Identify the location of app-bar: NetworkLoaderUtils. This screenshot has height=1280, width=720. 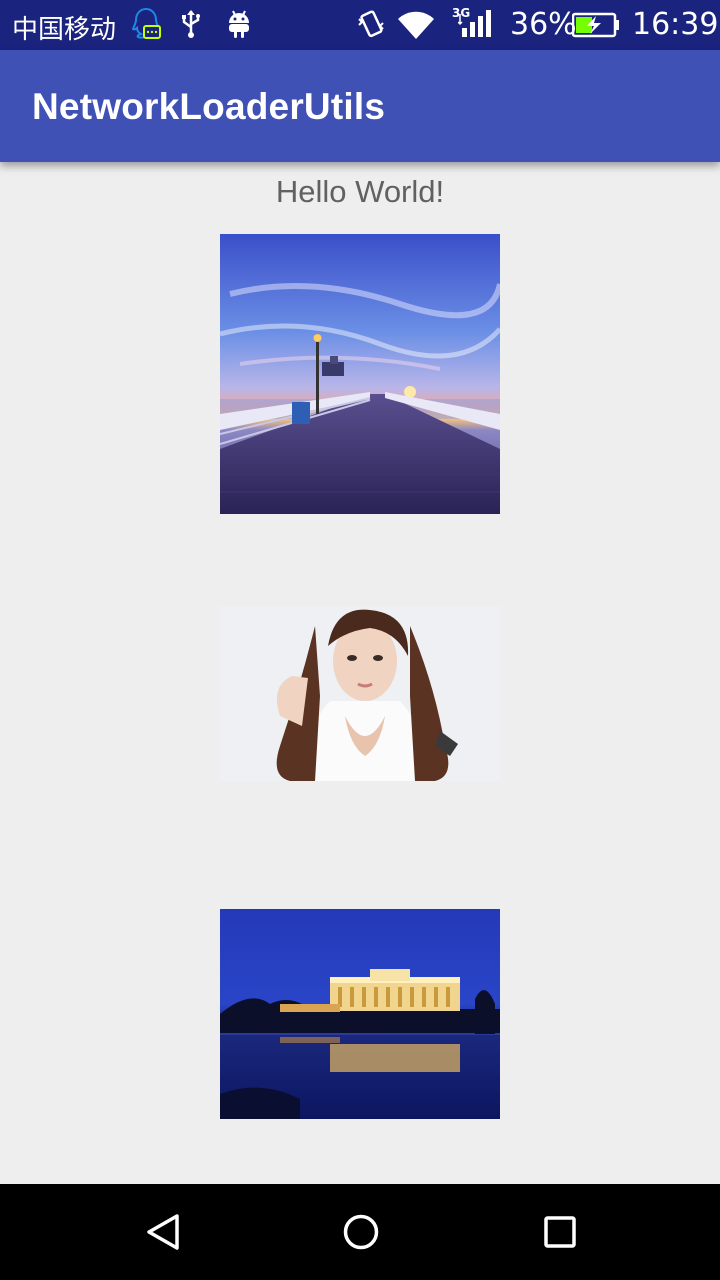
(360, 106).